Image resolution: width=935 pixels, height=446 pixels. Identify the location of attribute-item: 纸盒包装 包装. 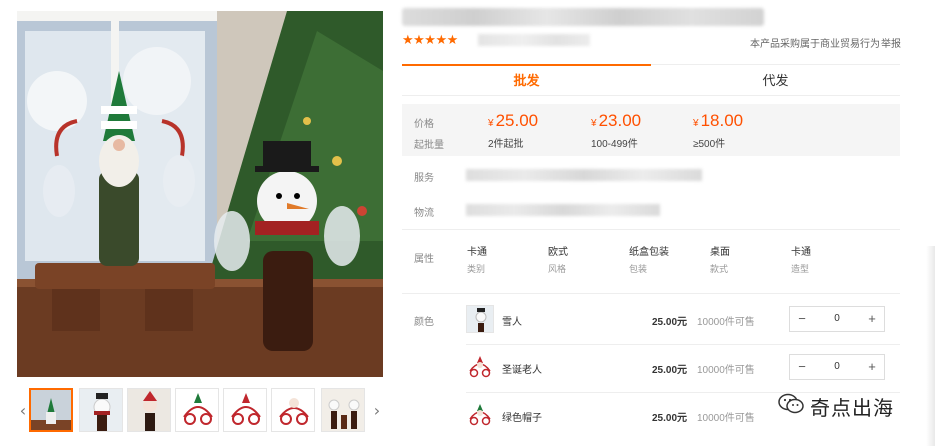
(649, 260).